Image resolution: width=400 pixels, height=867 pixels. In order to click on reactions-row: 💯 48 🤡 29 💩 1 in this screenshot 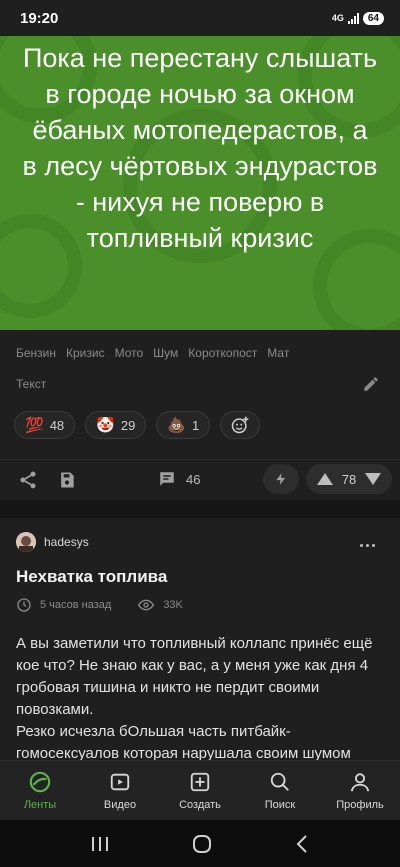, I will do `click(137, 425)`.